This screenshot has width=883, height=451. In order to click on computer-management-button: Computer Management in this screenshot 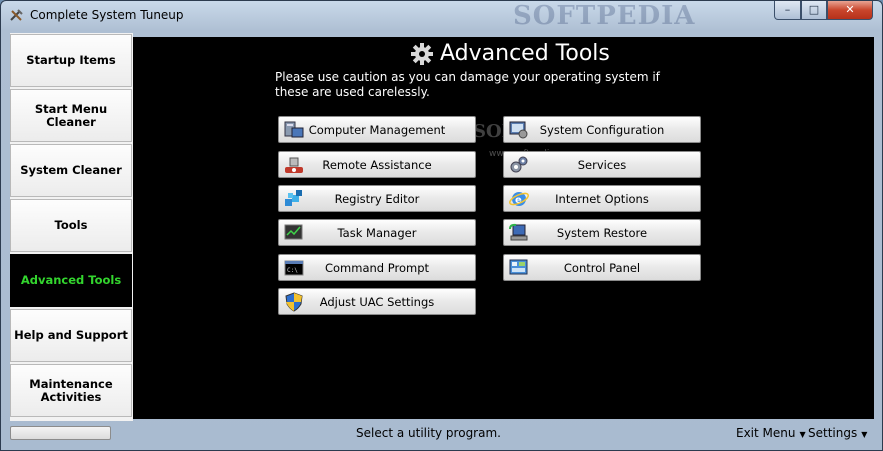, I will do `click(377, 129)`.